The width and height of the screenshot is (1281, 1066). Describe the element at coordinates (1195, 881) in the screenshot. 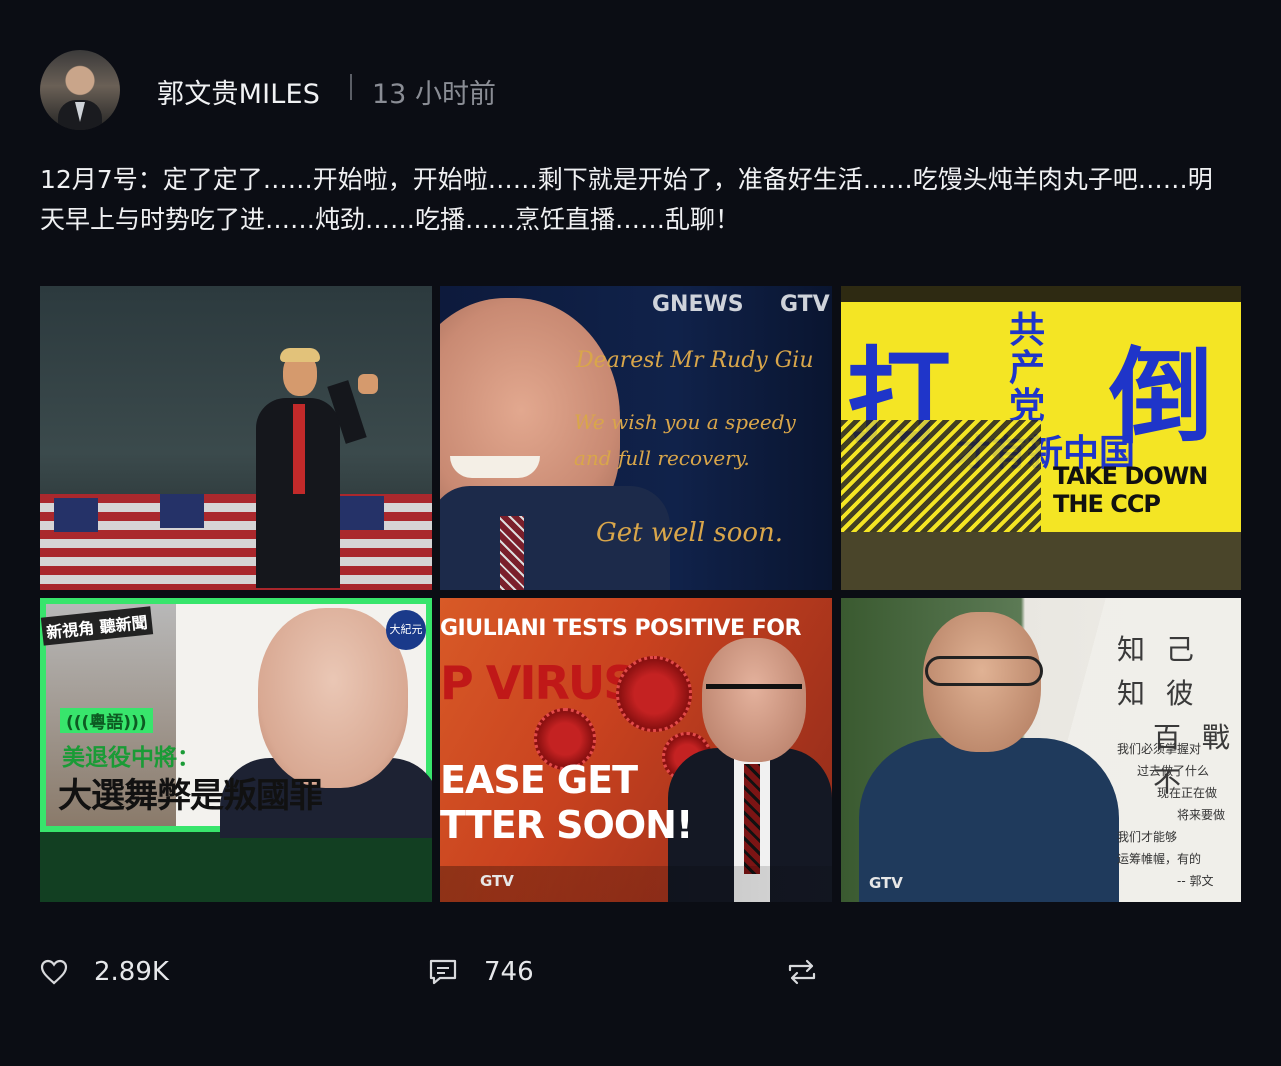

I see `quote-line: -- 郭文` at that location.